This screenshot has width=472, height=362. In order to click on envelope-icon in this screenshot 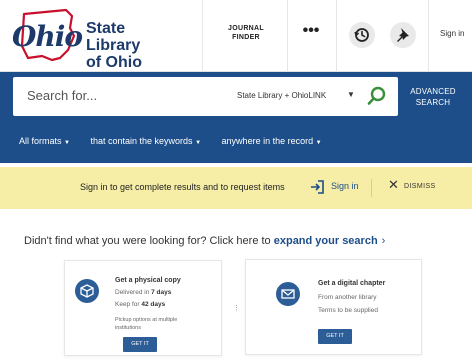, I will do `click(288, 294)`.